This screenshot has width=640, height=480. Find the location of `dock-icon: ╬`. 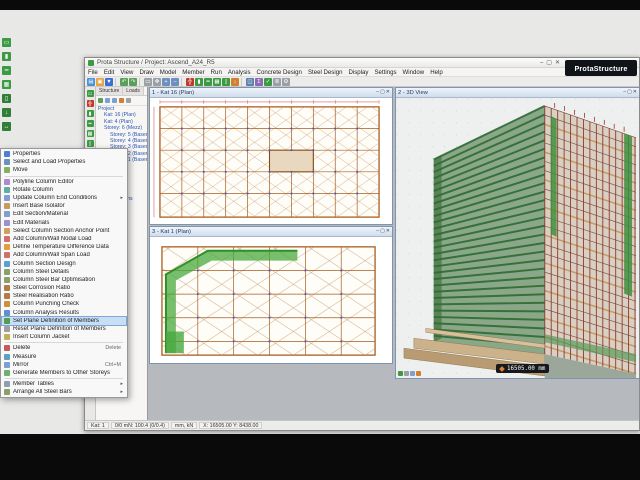

dock-icon: ╬ is located at coordinates (90, 103).